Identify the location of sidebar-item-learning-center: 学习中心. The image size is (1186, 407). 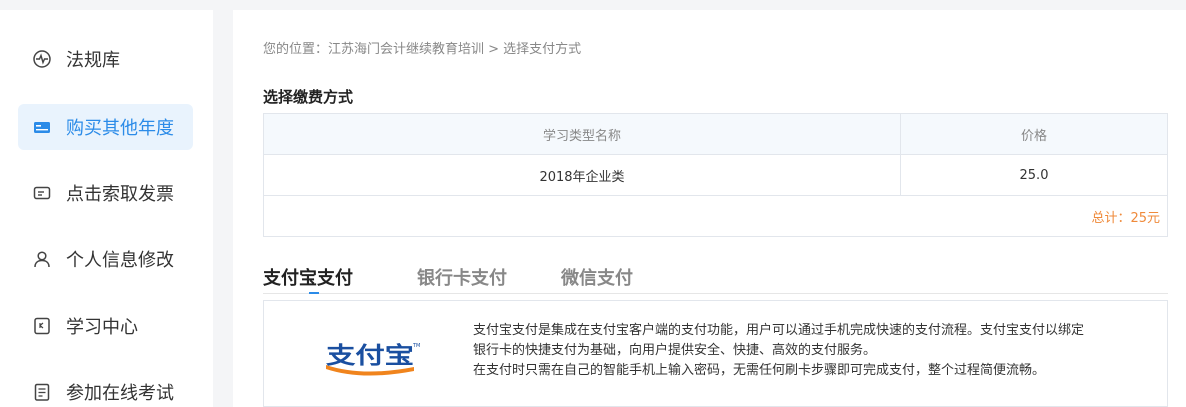
(105, 326).